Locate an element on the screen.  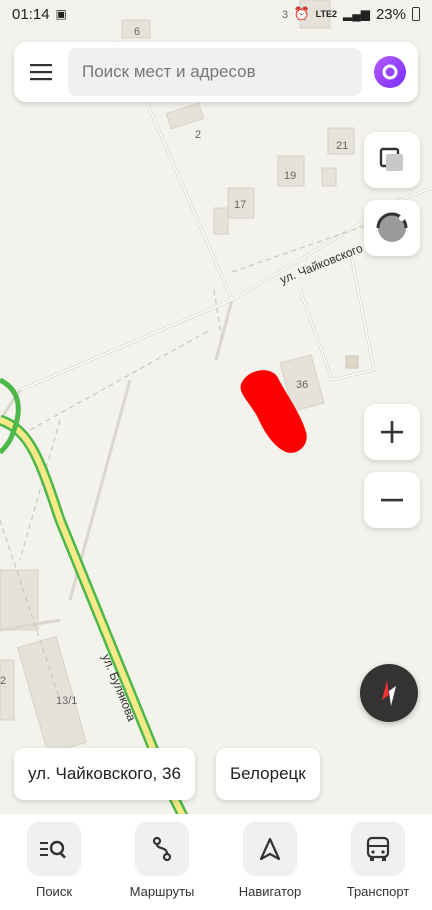
zoom-out-button is located at coordinates (392, 500).